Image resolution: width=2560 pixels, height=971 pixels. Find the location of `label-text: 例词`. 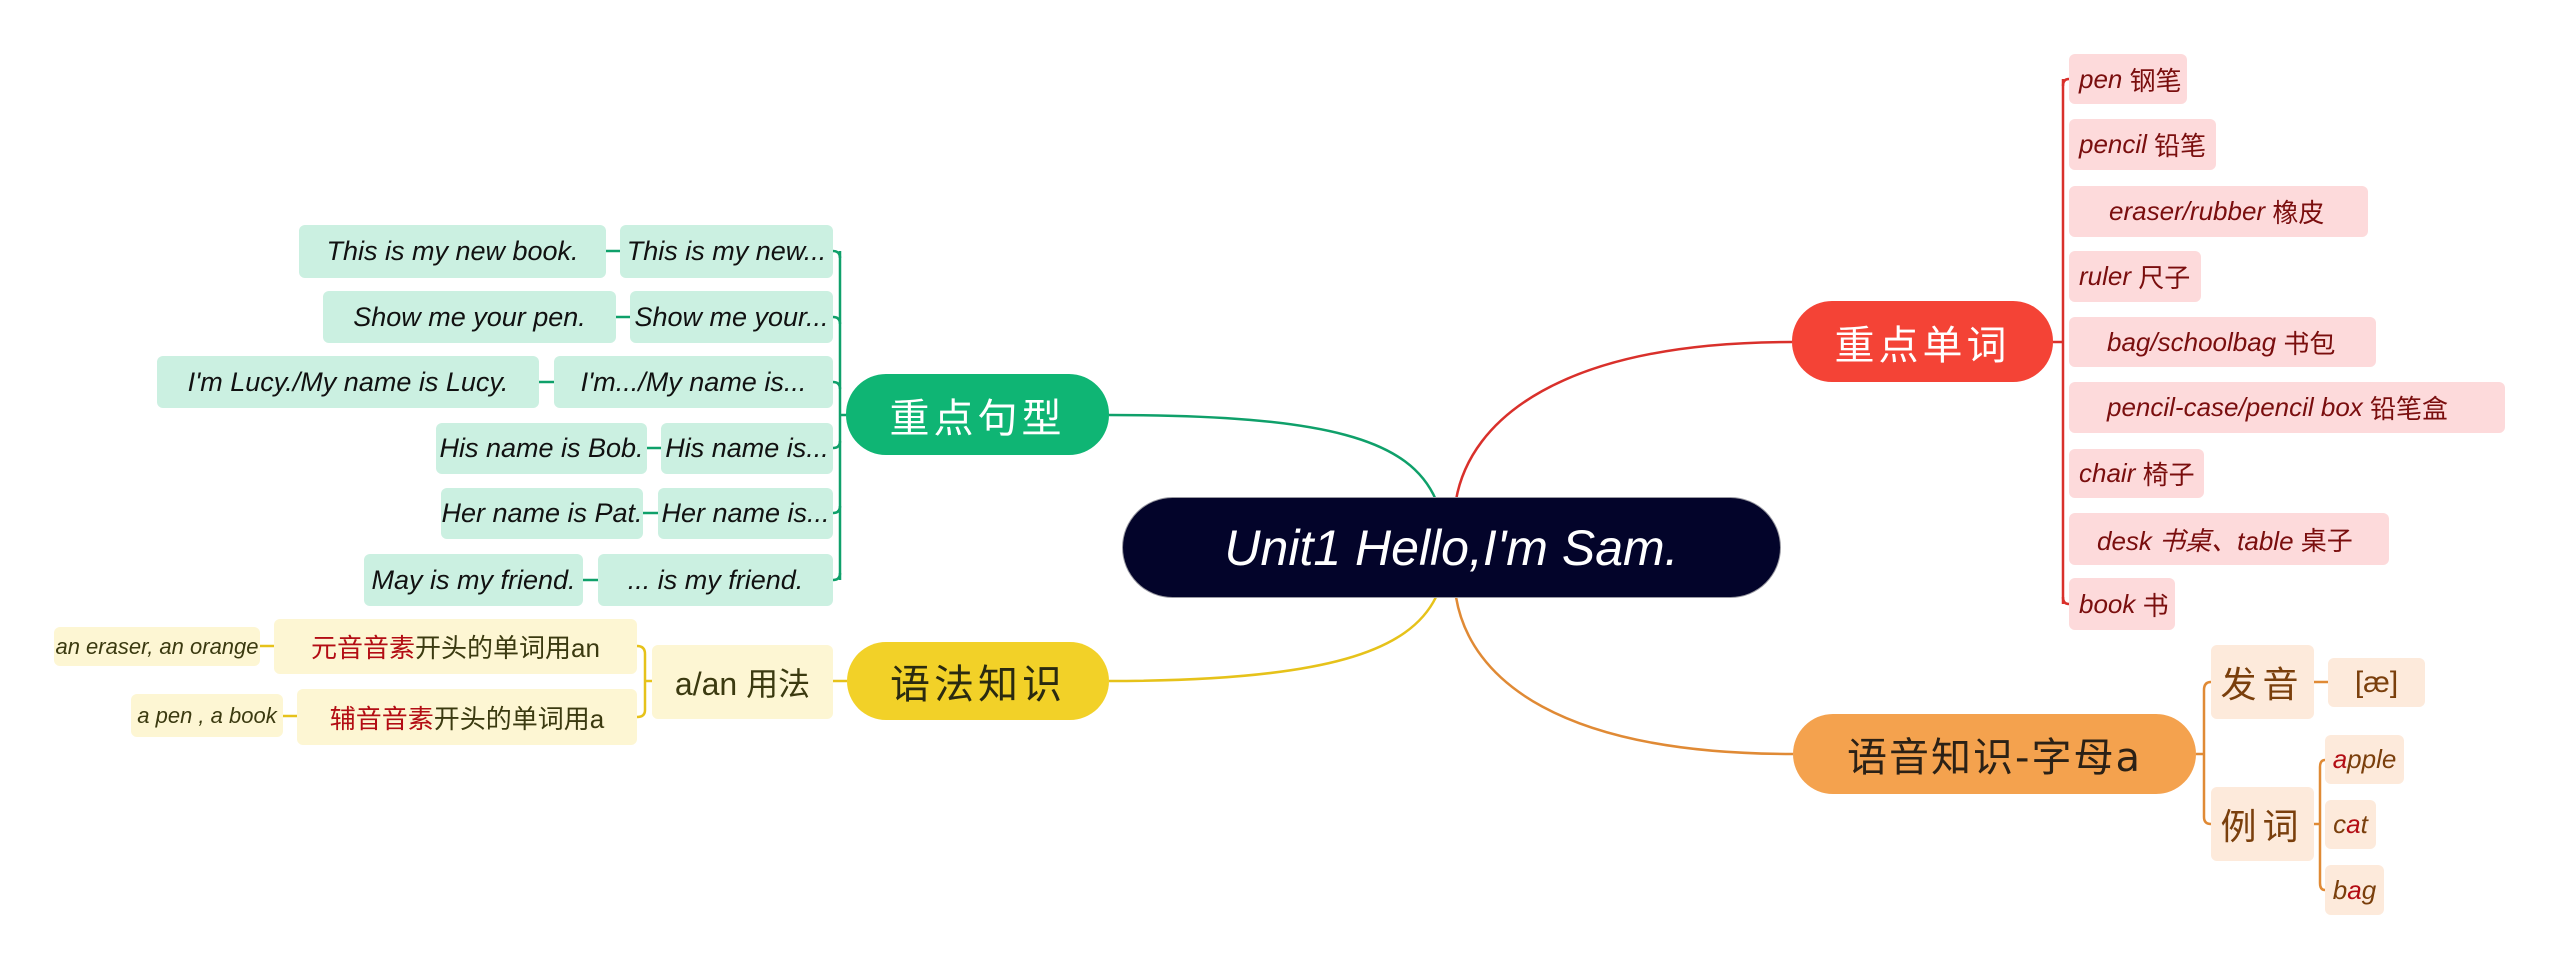

label-text: 例词 is located at coordinates (2262, 826).